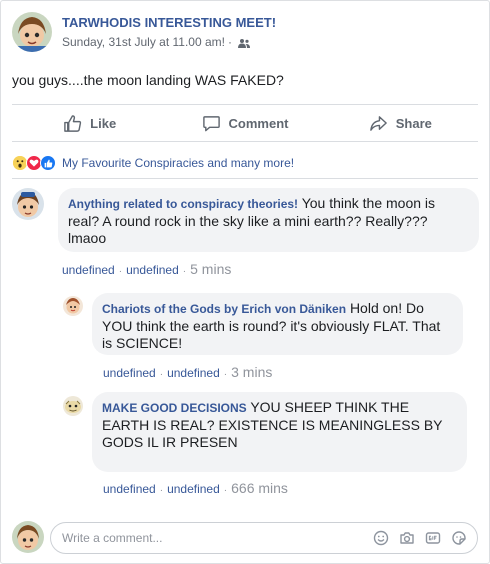 This screenshot has height=564, width=490. What do you see at coordinates (259, 488) in the screenshot?
I see `reply-time: 666 mins` at bounding box center [259, 488].